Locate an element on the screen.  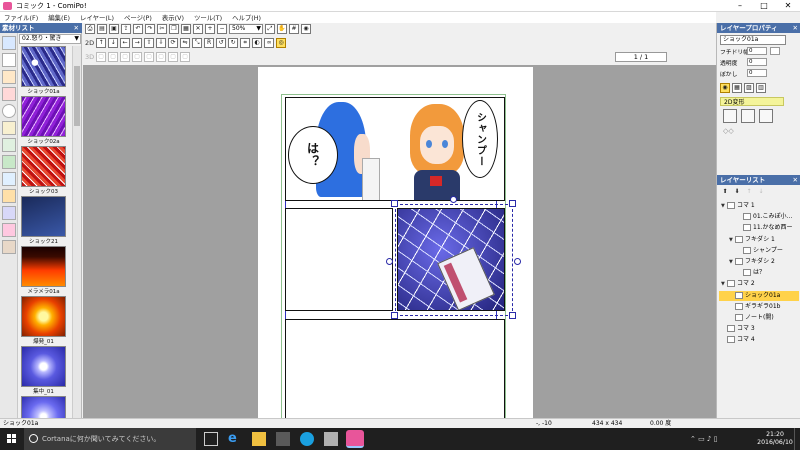
menu-tools: ツール(T) is located at coordinates (208, 17).